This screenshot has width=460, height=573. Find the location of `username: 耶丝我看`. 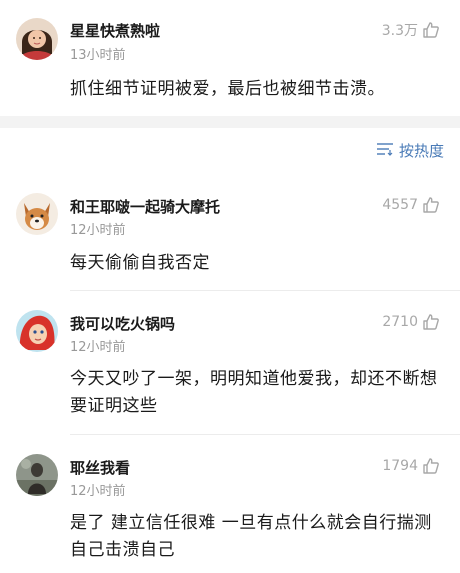

username: 耶丝我看 is located at coordinates (100, 467).